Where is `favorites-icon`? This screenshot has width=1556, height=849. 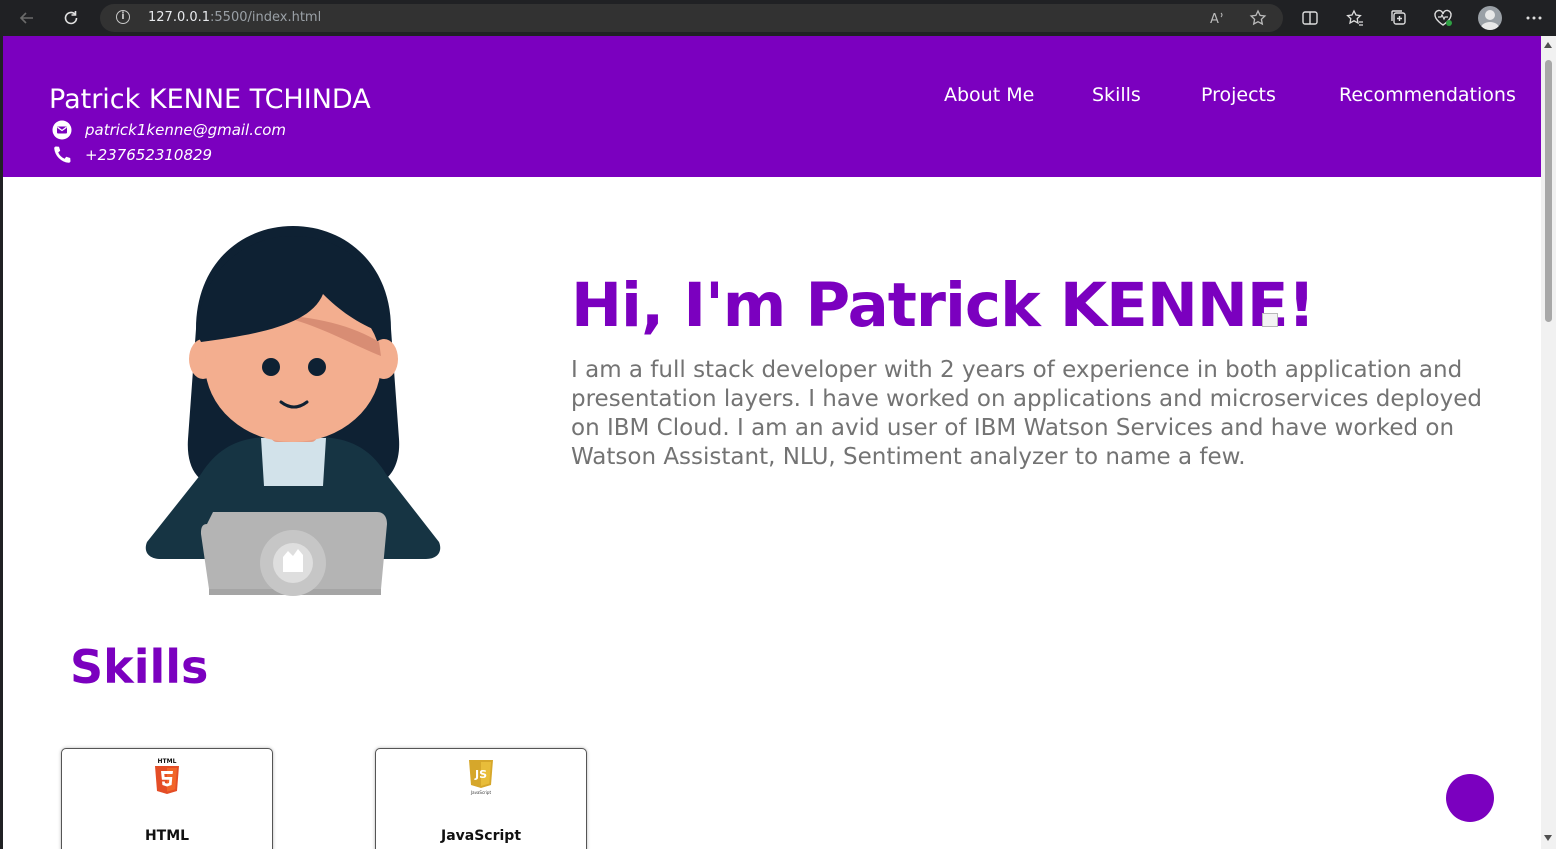
favorites-icon is located at coordinates (1355, 18).